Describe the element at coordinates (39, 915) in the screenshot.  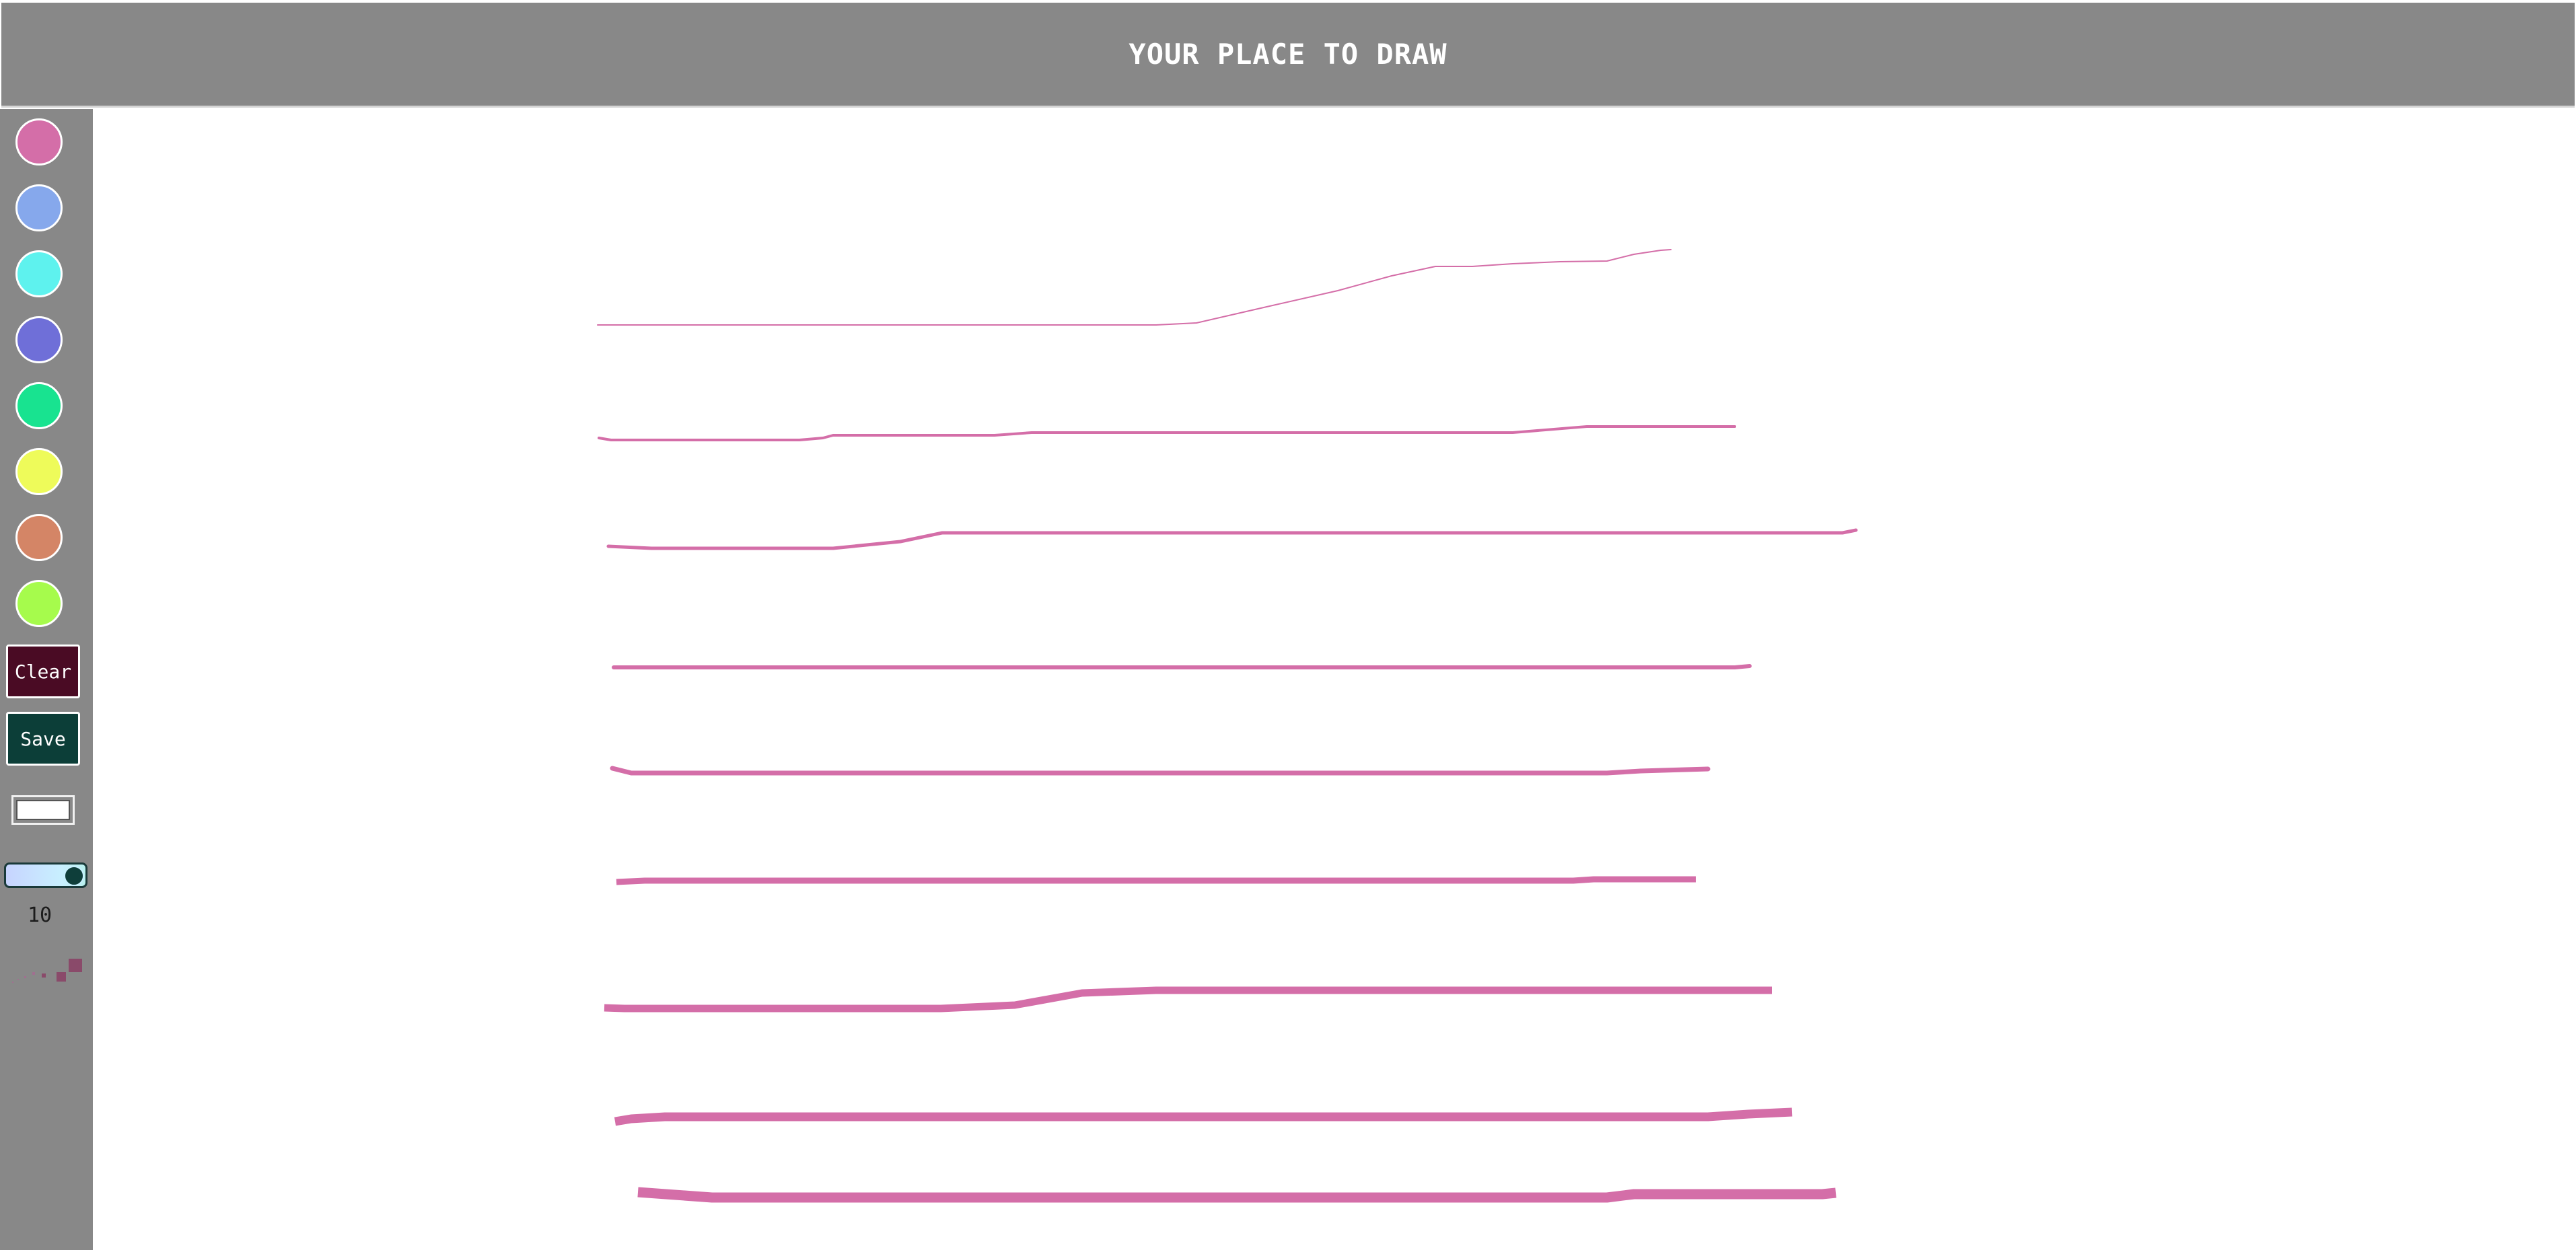
I see `brush-size-value: 10` at that location.